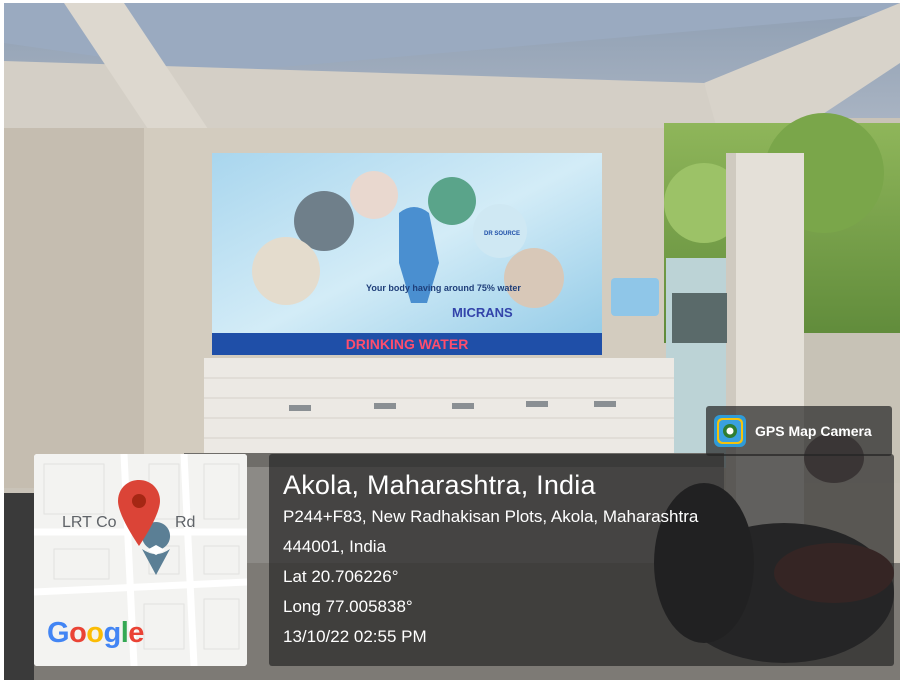 The height and width of the screenshot is (683, 904). What do you see at coordinates (335, 546) in the screenshot?
I see `address-line-2: 444001, India` at bounding box center [335, 546].